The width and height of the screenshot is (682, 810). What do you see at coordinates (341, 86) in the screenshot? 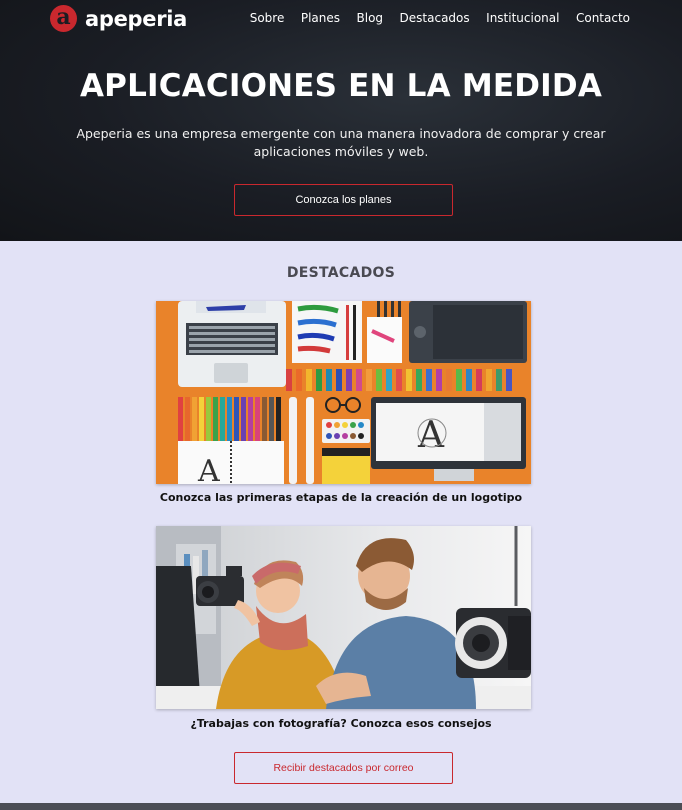
I see `hero-title: APLICACIONES EN LA MEDIDA` at bounding box center [341, 86].